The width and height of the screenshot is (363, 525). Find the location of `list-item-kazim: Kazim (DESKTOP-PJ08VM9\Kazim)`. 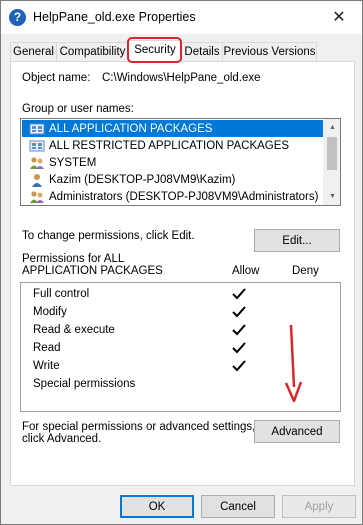

list-item-kazim: Kazim (DESKTOP-PJ08VM9\Kazim) is located at coordinates (174, 179).